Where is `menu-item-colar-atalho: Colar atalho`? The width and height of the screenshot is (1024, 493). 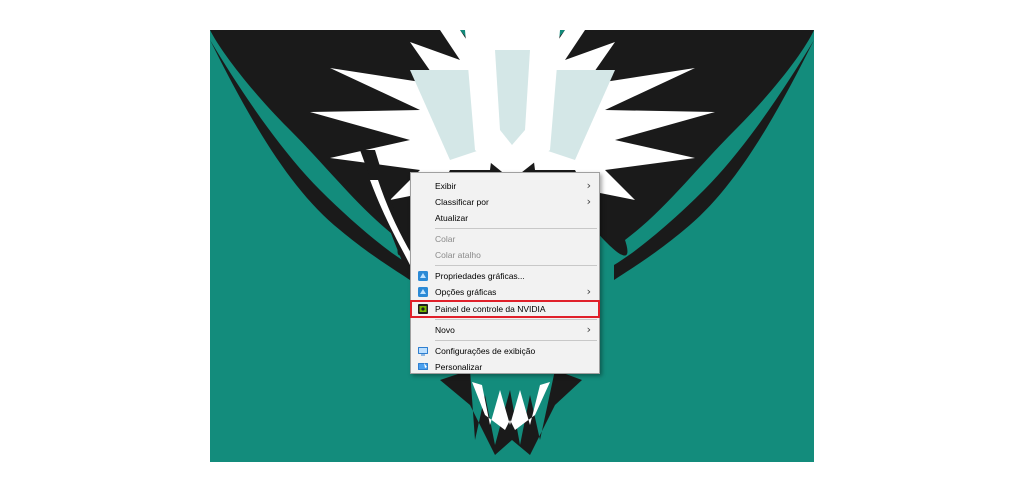
menu-item-colar-atalho: Colar atalho is located at coordinates (505, 255).